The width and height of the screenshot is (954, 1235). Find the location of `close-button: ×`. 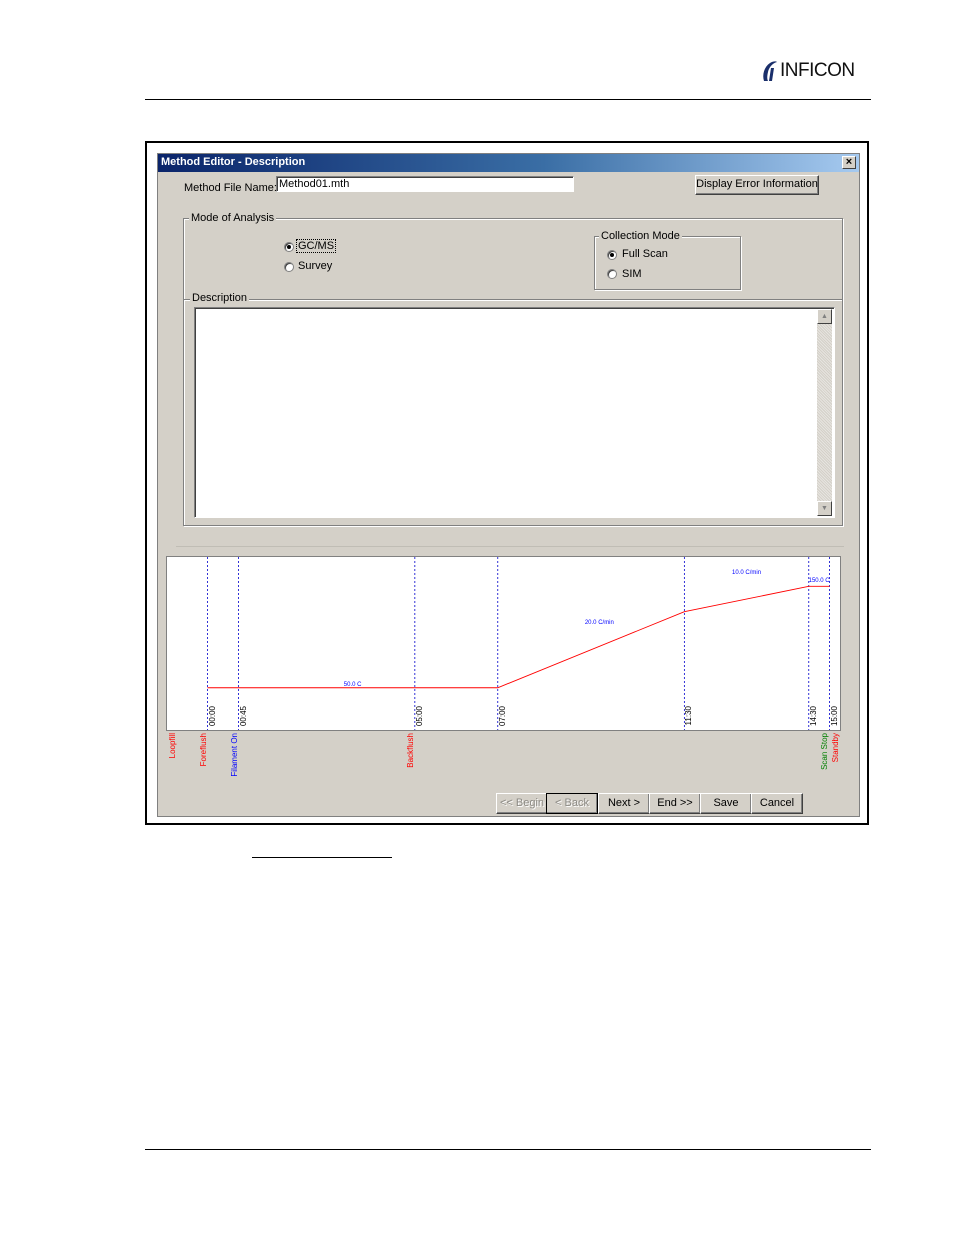

close-button: × is located at coordinates (849, 162).